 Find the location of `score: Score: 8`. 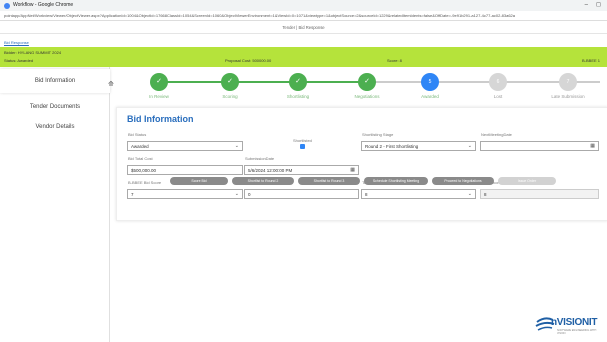

score: Score: 8 is located at coordinates (394, 60).